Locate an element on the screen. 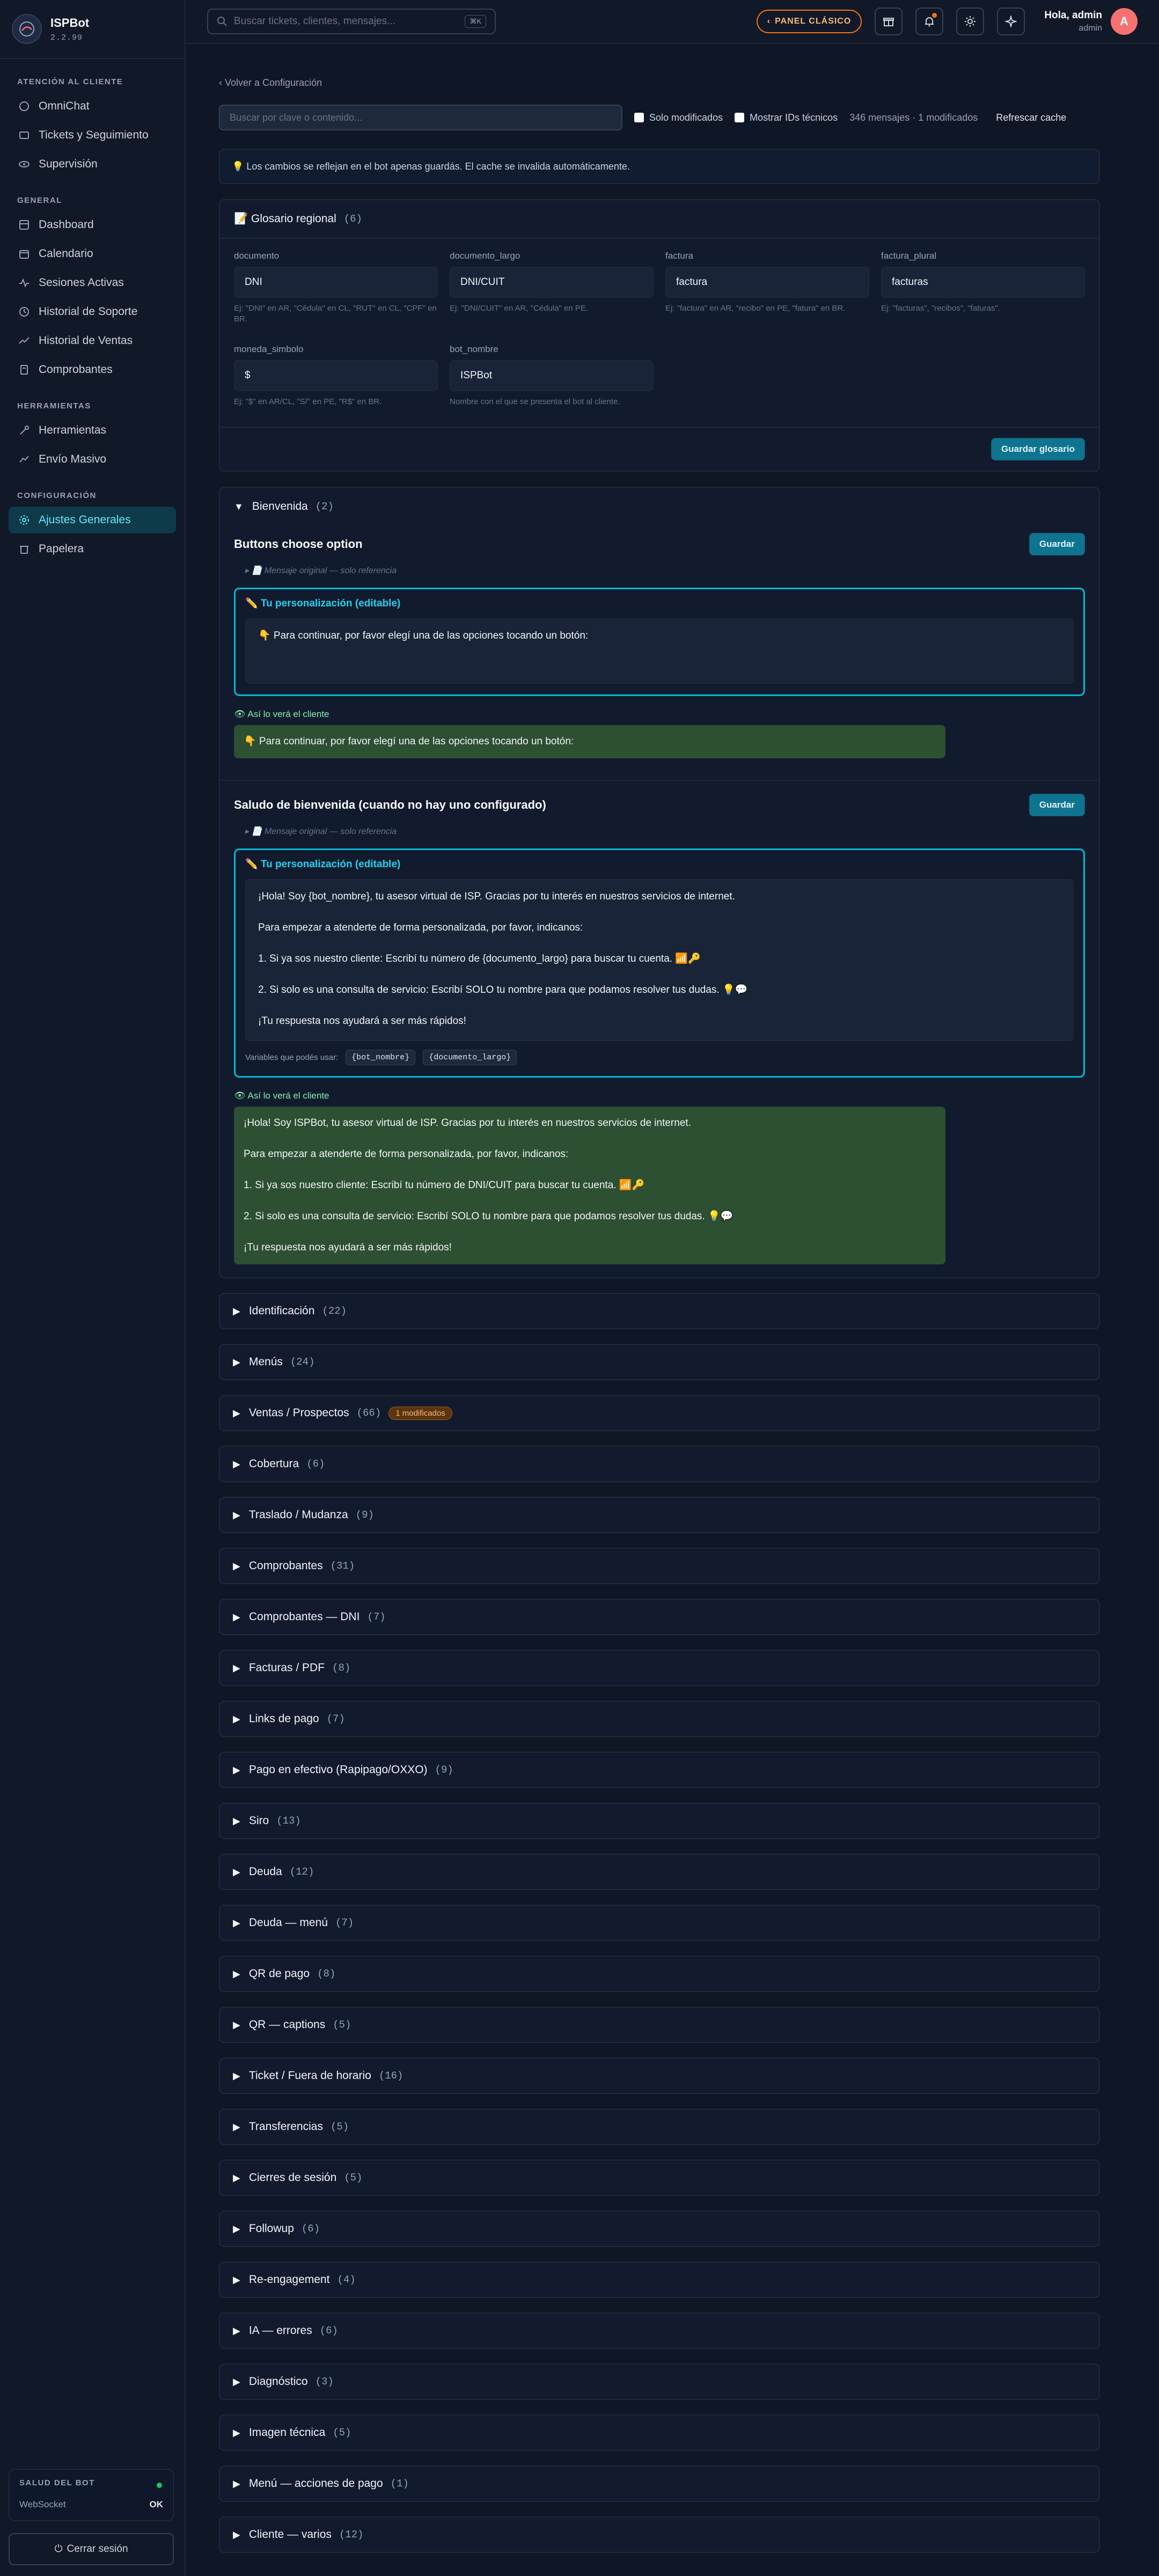 This screenshot has height=2576, width=1159. logout-button: ⏻ Cerrar sesión is located at coordinates (92, 2549).